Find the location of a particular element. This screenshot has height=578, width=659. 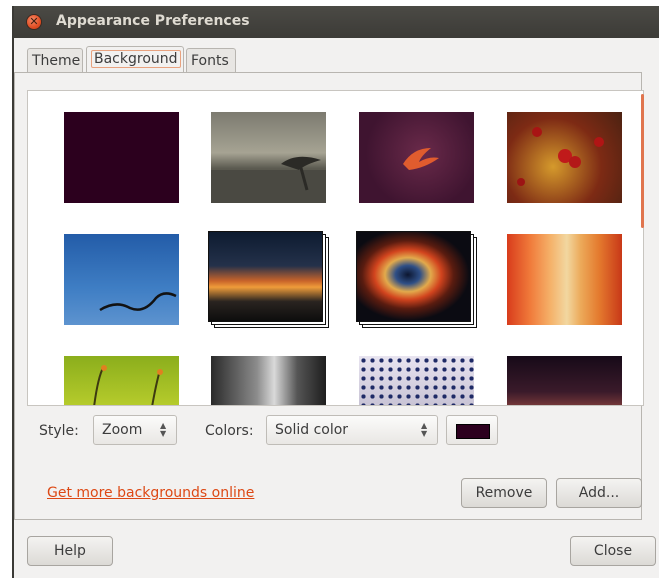

help-button: Help is located at coordinates (70, 551).